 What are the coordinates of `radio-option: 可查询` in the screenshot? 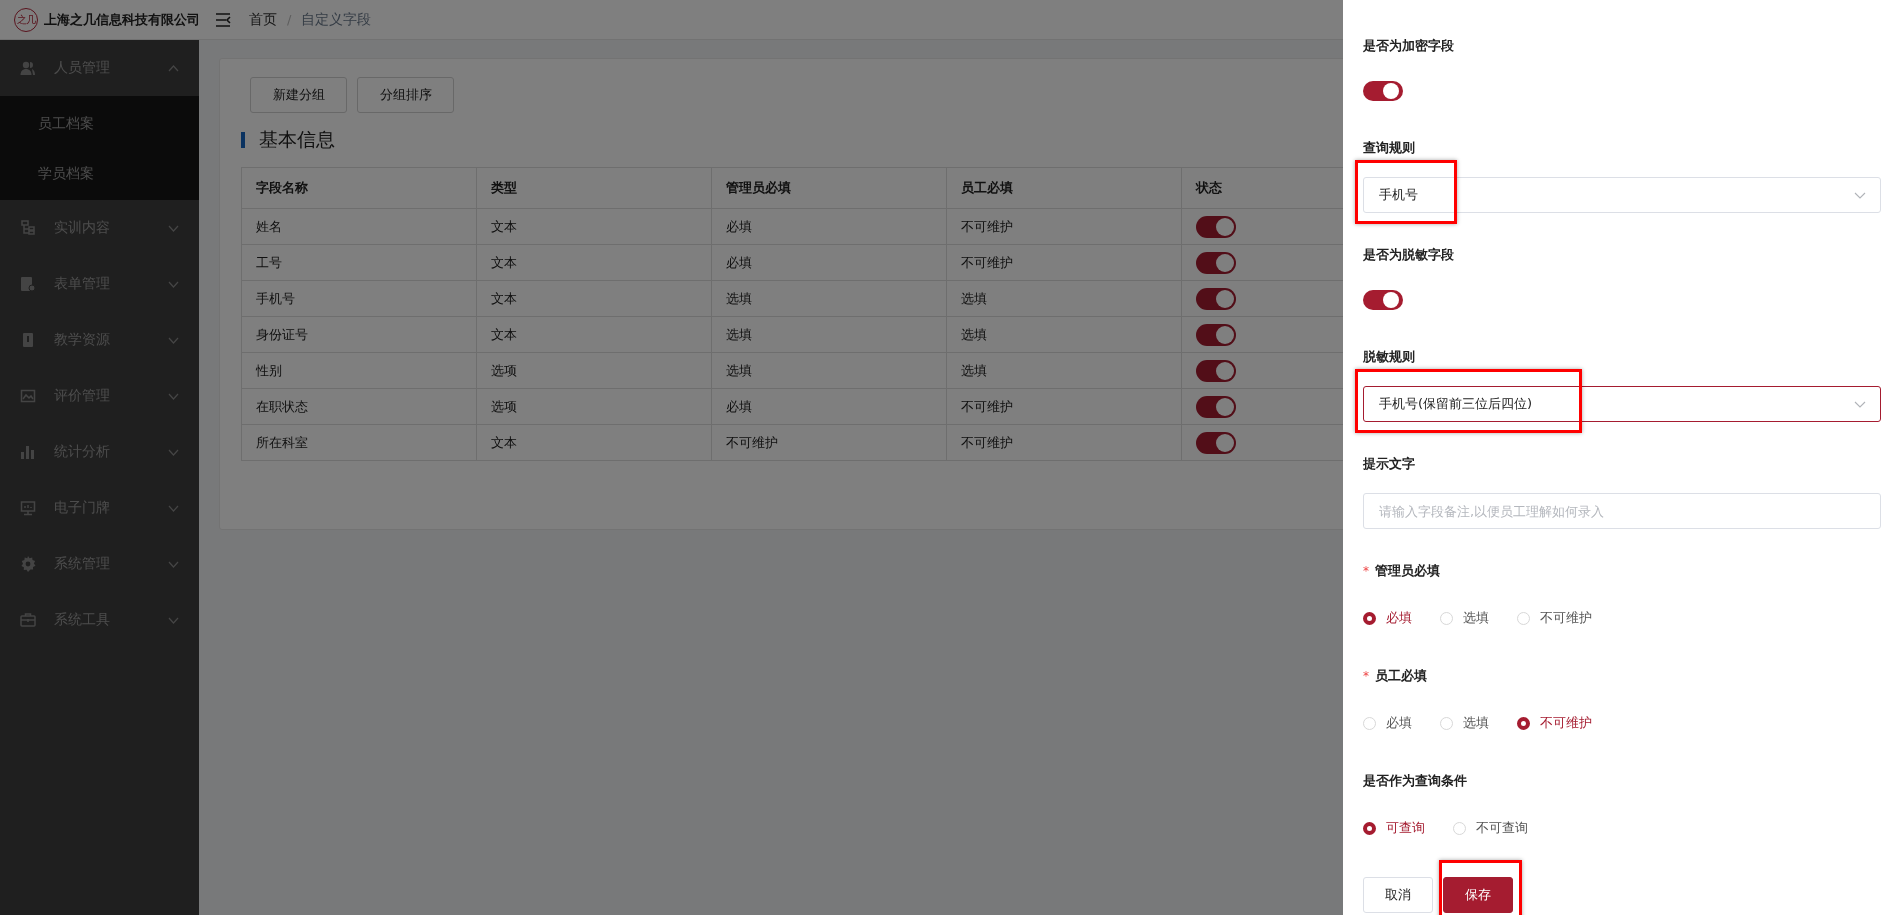 It's located at (1394, 828).